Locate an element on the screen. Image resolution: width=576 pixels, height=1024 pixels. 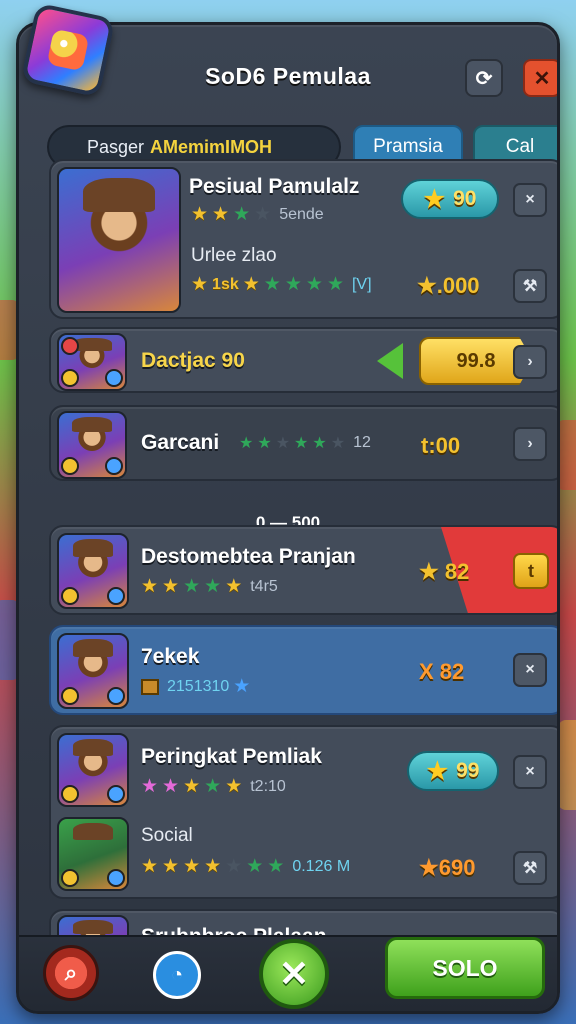
search-label: Pasger is located at coordinates (116, 146).